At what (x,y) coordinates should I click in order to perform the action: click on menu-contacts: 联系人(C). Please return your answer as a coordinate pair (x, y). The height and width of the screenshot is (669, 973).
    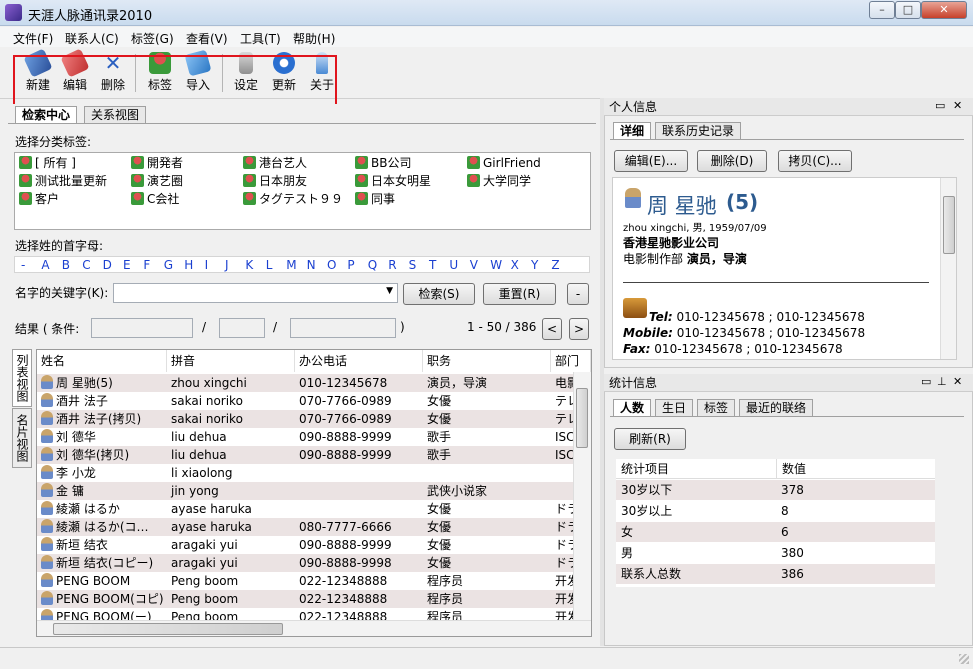
    Looking at the image, I should click on (92, 38).